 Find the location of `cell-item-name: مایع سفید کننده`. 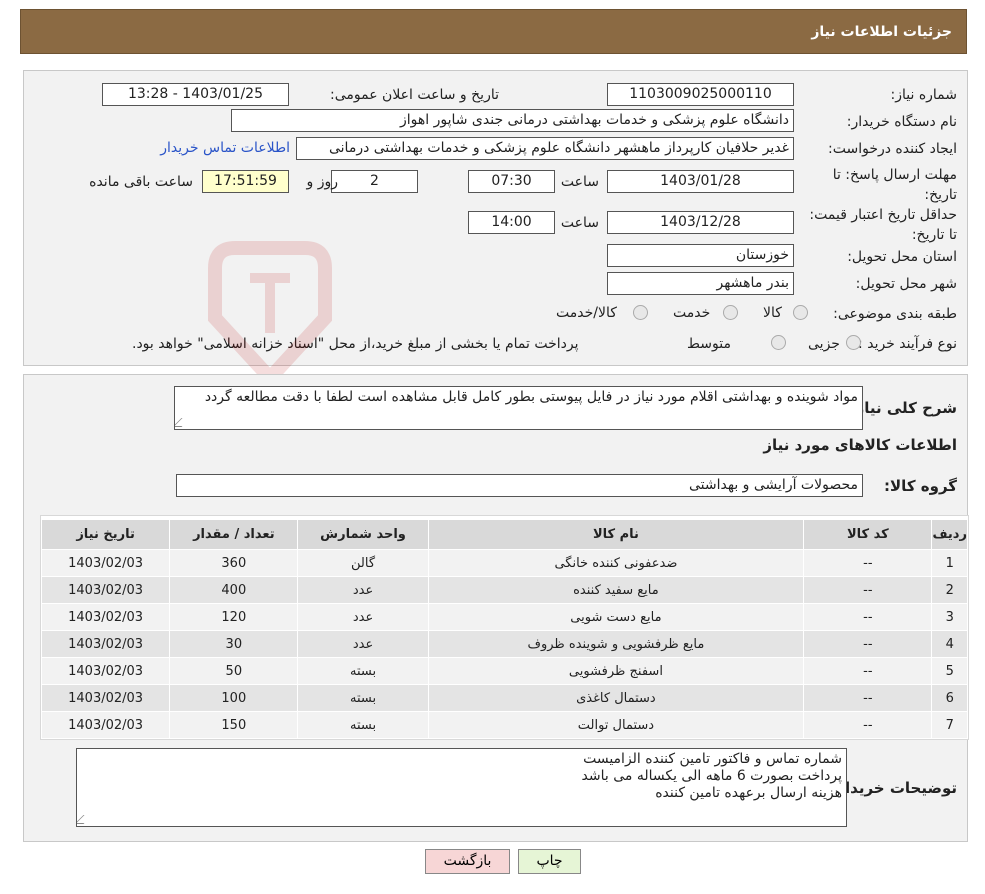

cell-item-name: مایع سفید کننده is located at coordinates (616, 590).